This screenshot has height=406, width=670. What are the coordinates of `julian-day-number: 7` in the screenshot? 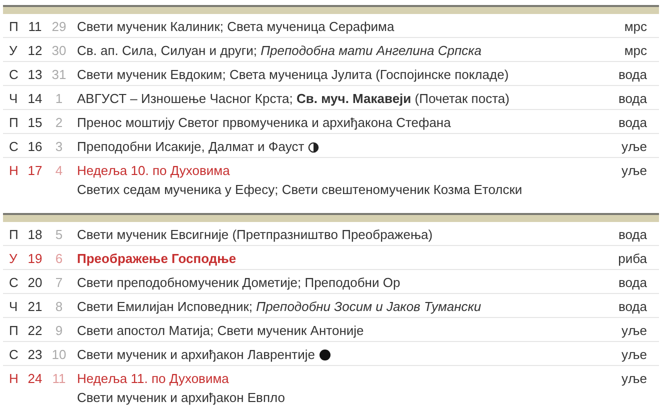 It's located at (59, 283).